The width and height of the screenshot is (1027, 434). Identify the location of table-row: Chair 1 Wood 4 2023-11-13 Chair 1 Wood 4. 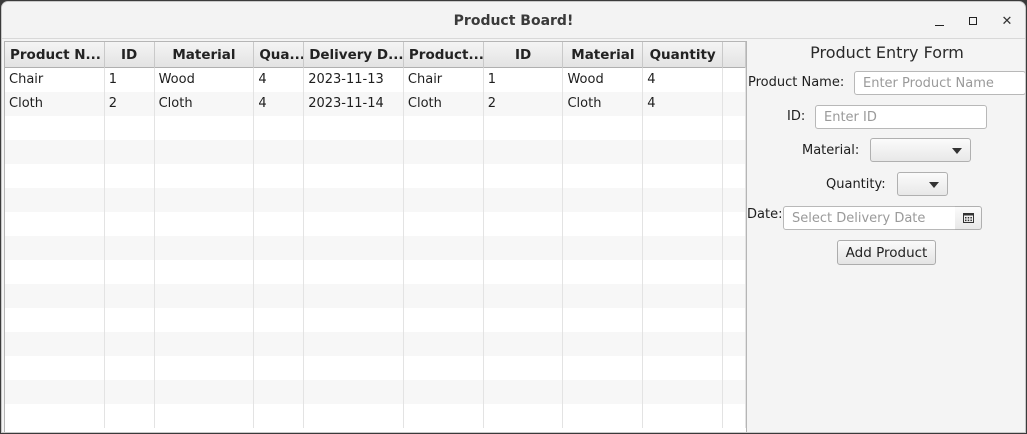
(375, 80).